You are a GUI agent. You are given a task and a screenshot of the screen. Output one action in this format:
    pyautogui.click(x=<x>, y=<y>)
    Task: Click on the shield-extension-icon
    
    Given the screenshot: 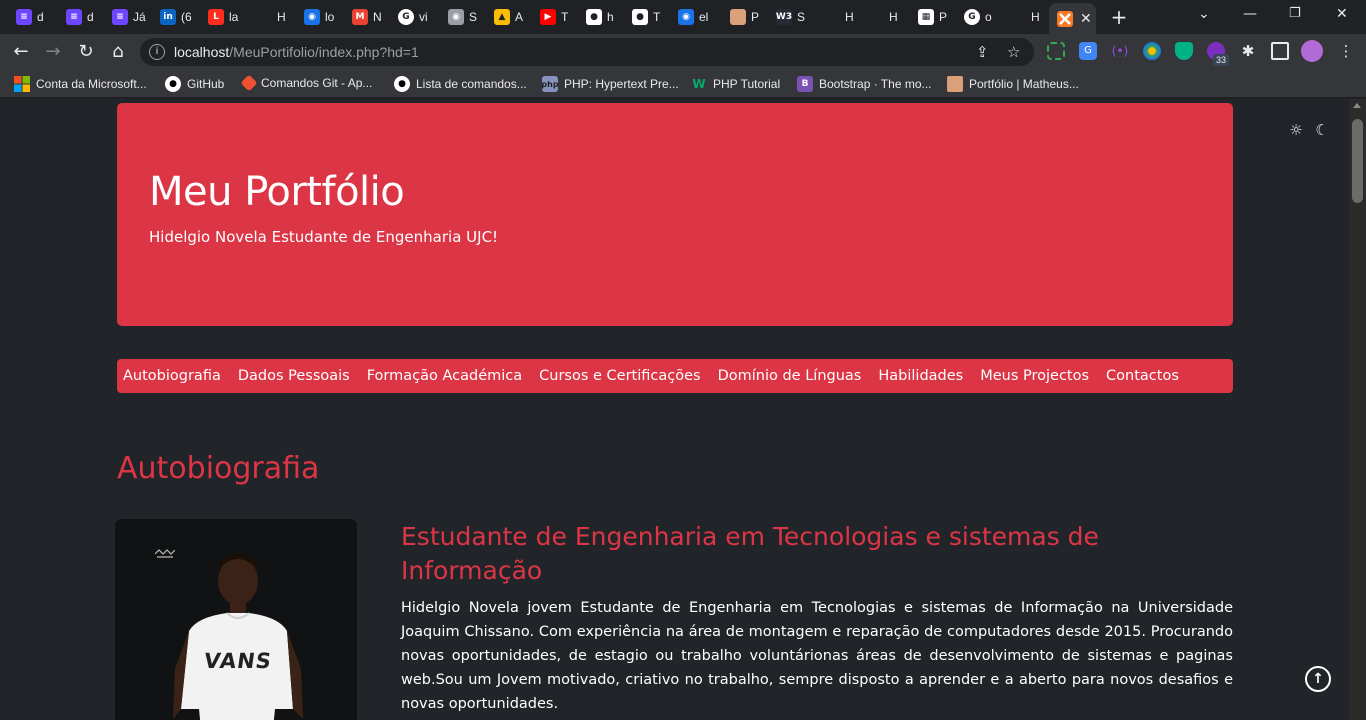 What is the action you would take?
    pyautogui.click(x=1184, y=51)
    